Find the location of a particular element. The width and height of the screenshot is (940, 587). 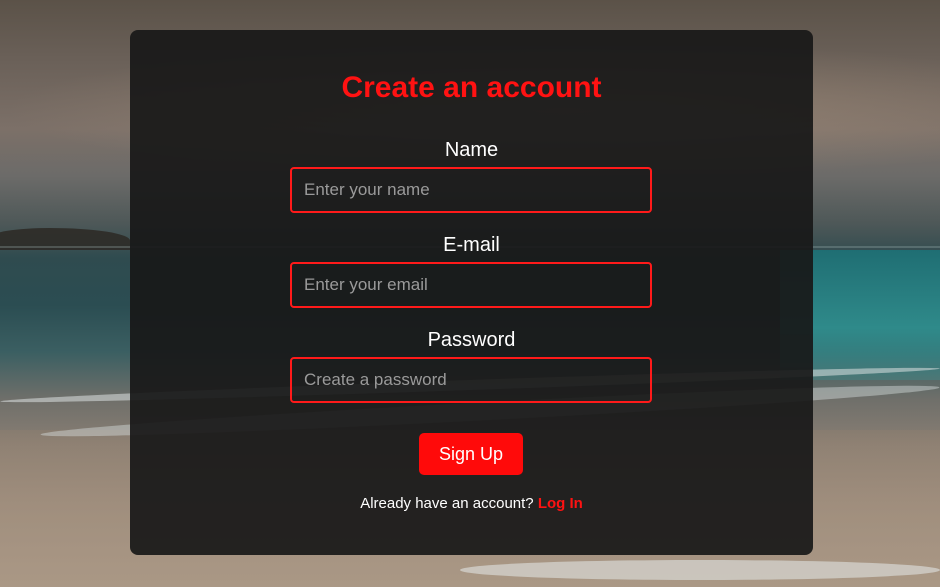

login-prompt: Already have an account? Log In is located at coordinates (471, 504).